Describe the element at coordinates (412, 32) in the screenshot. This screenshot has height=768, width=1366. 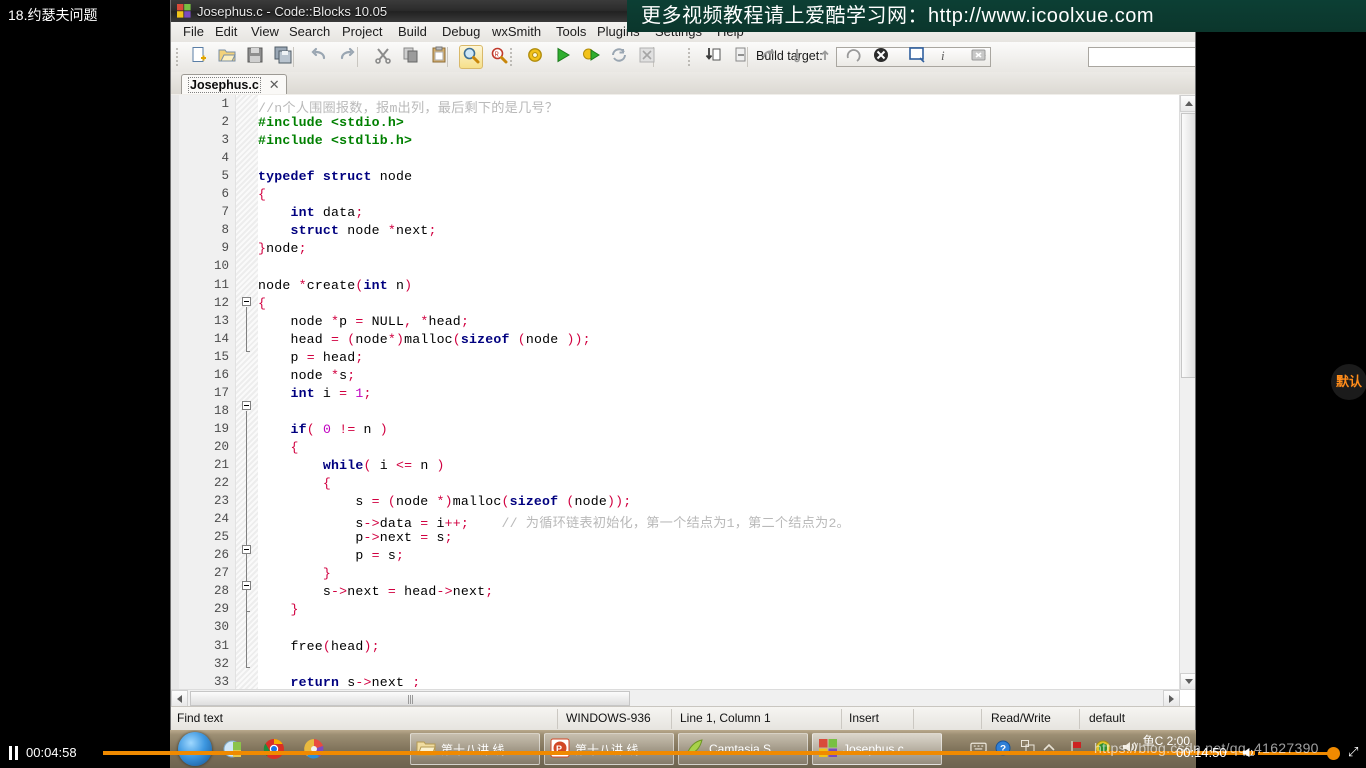
I see `menu-item-build: Build` at that location.